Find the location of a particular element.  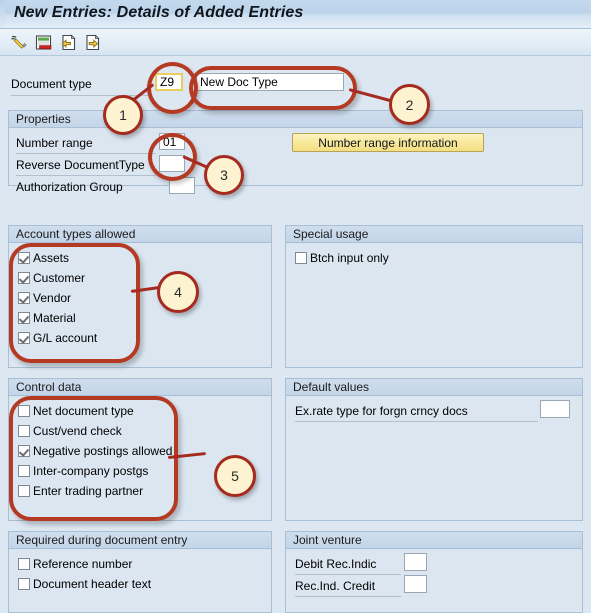

default-values-group-header: Default values is located at coordinates (434, 387).